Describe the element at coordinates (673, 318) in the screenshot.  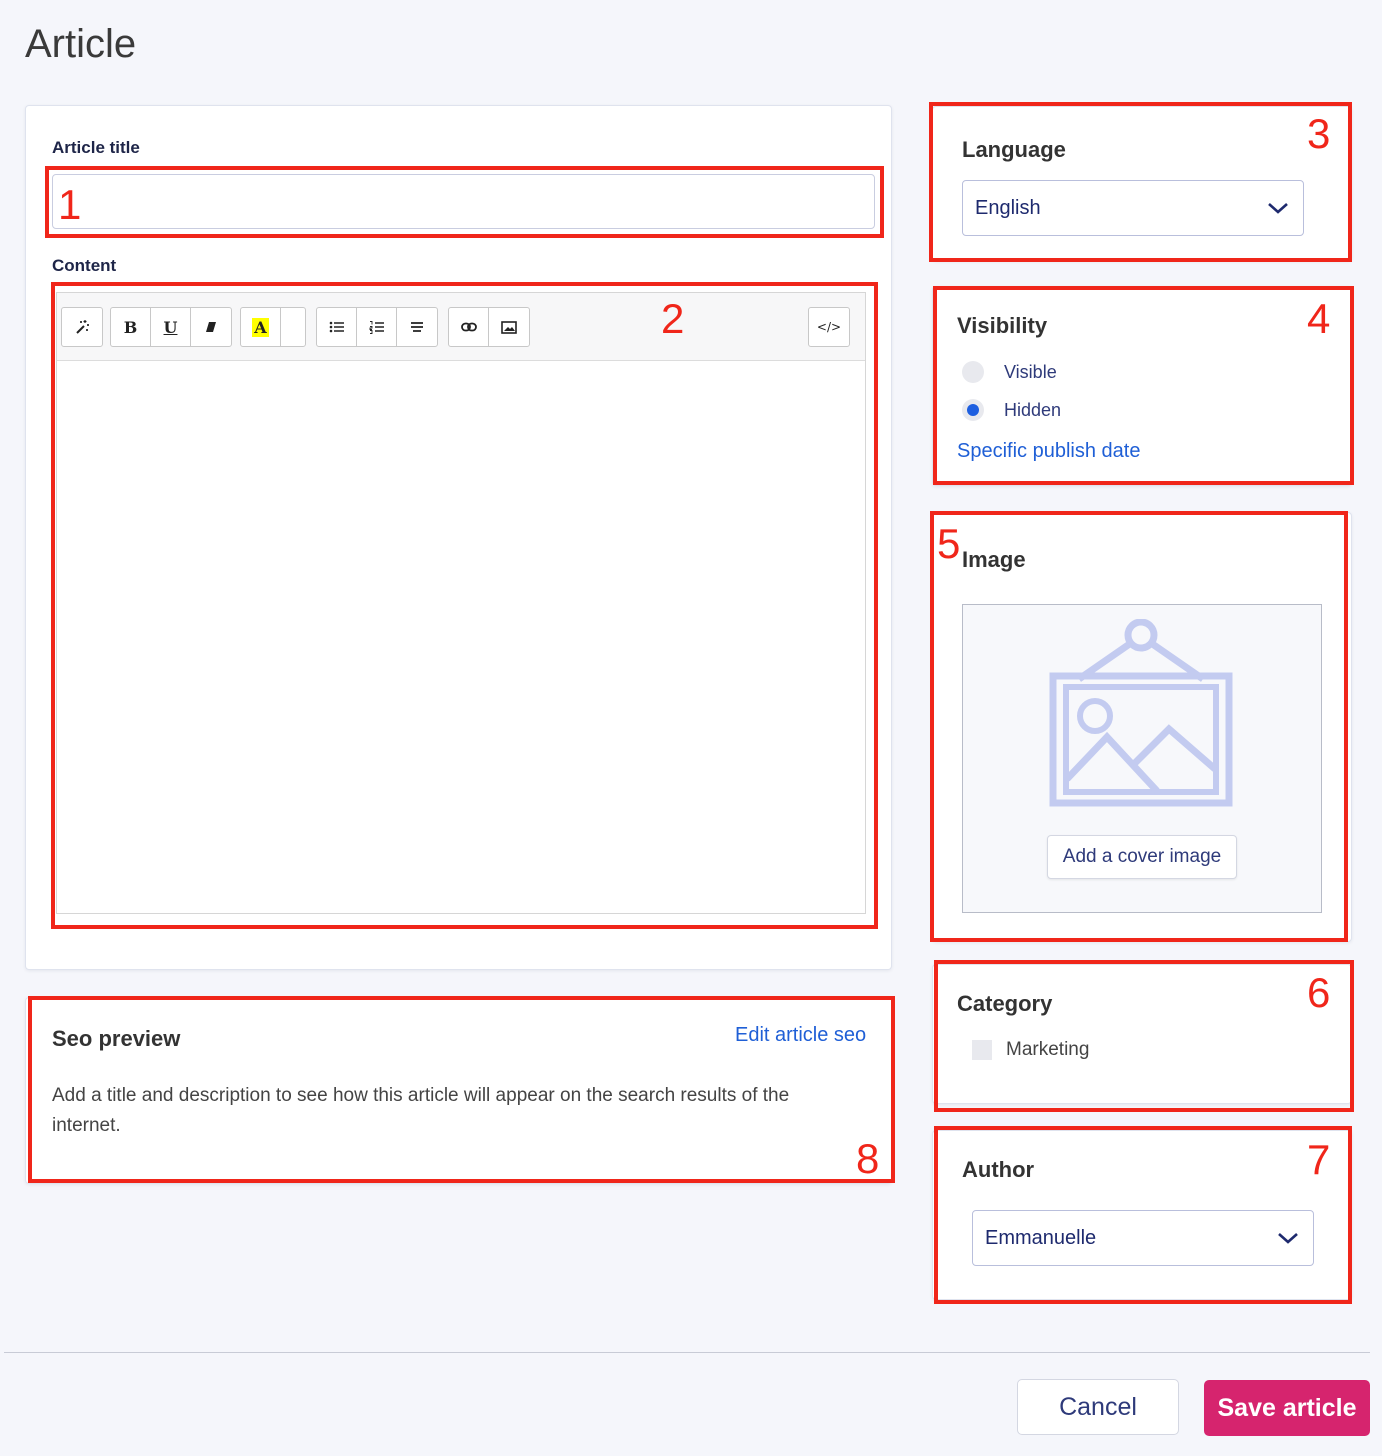
I see `annotation-number-2: 2` at that location.